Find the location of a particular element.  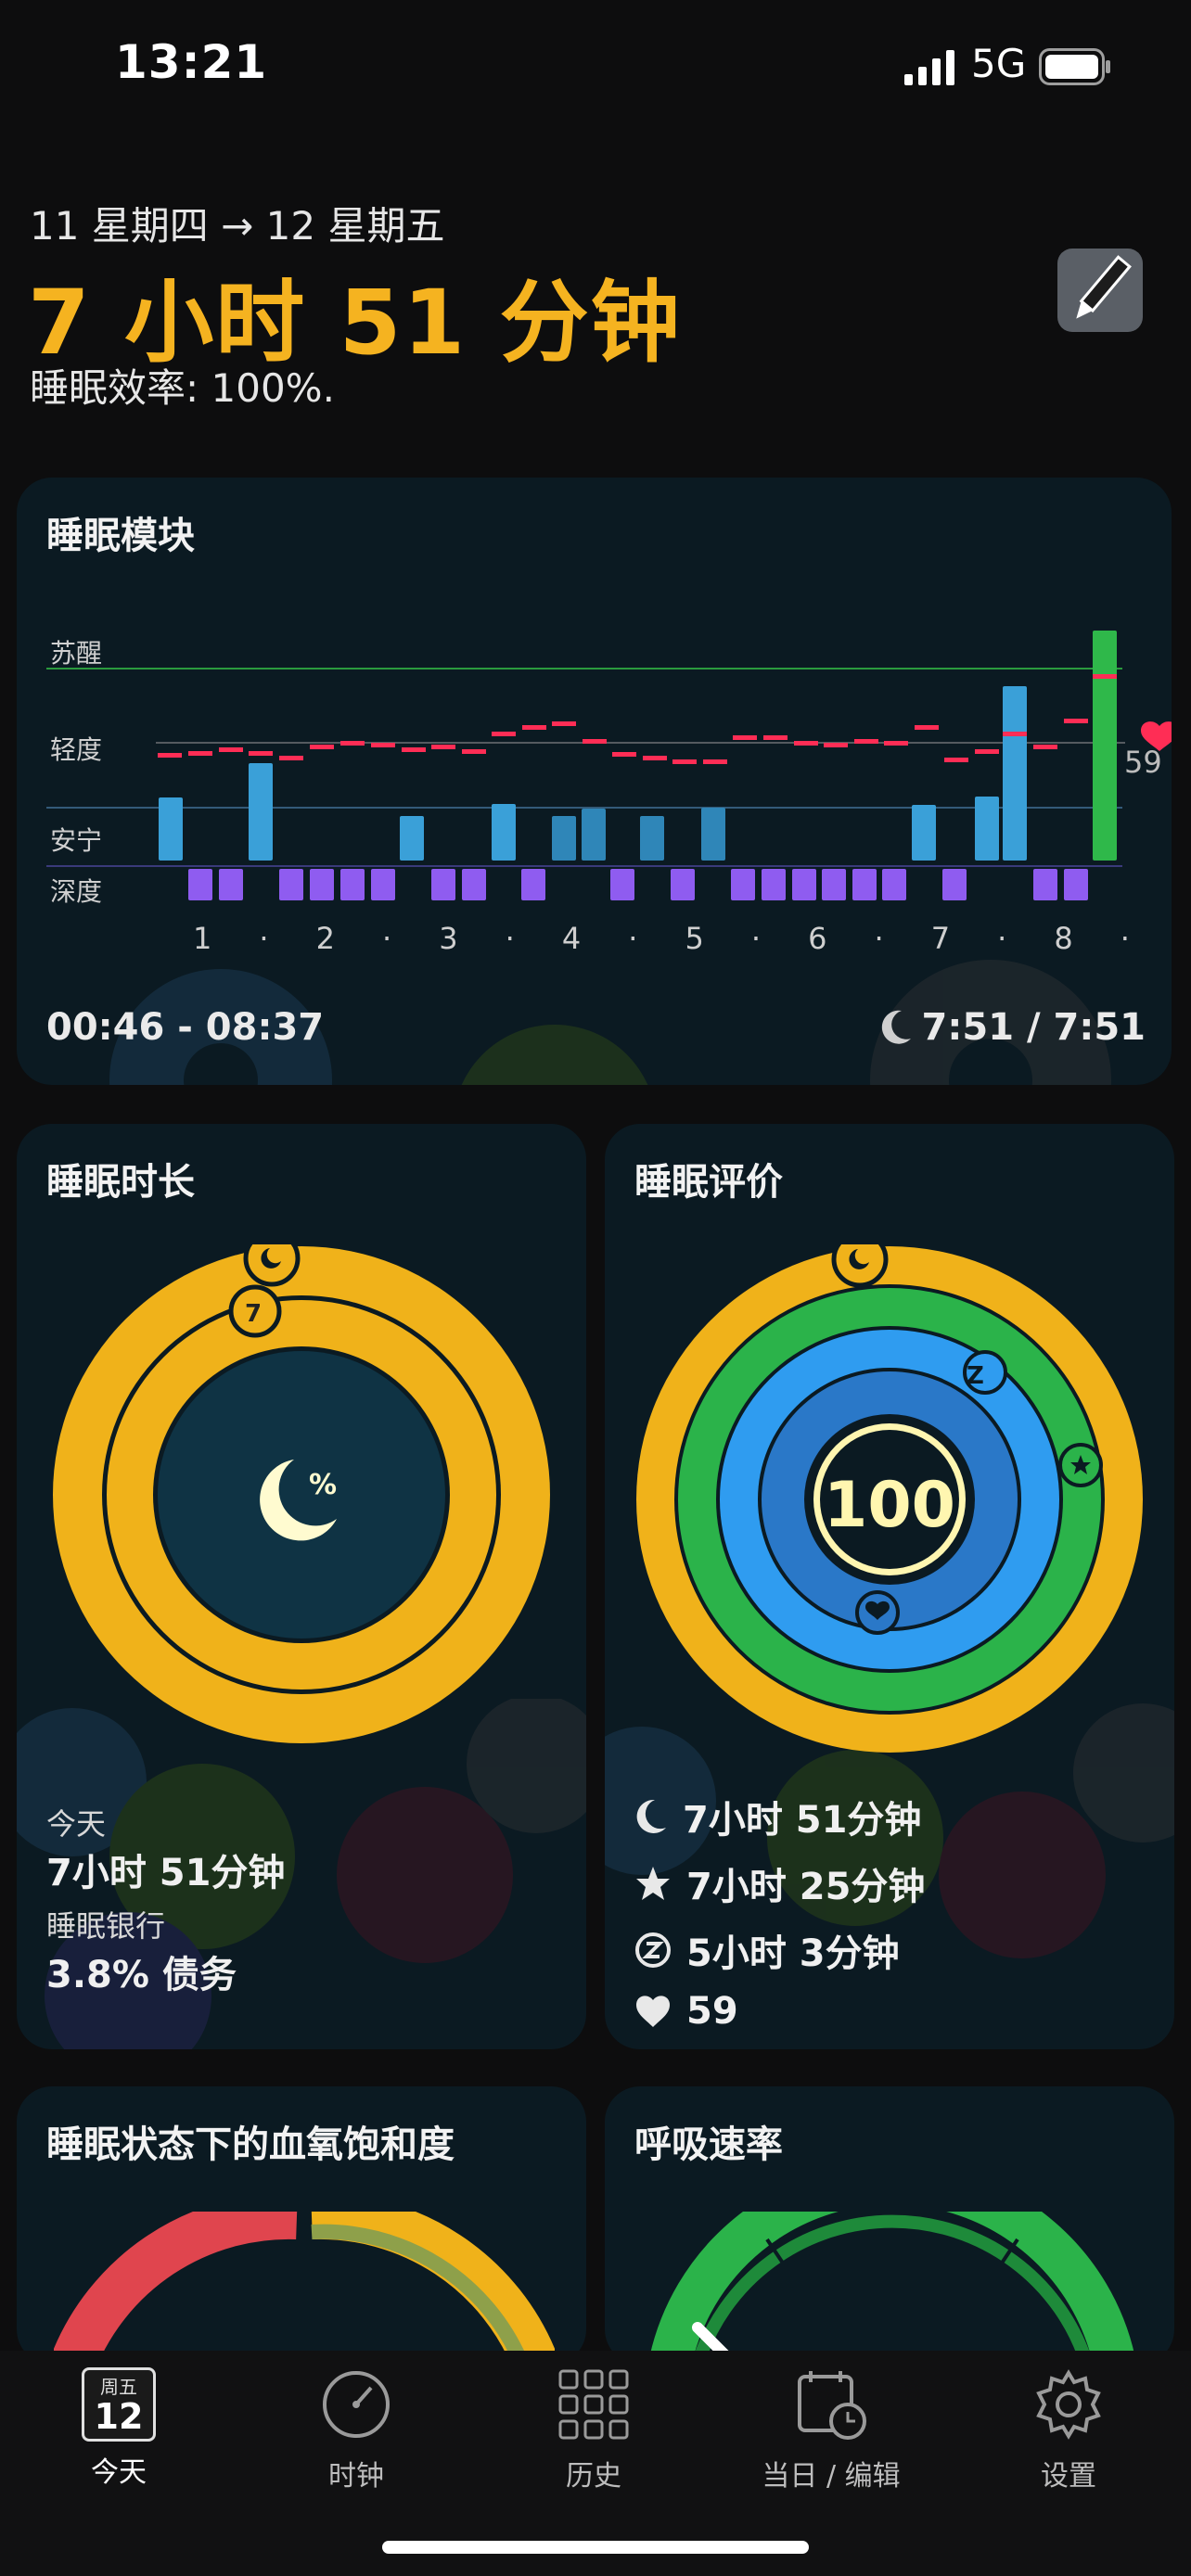

hypnogram is located at coordinates (665, 766).